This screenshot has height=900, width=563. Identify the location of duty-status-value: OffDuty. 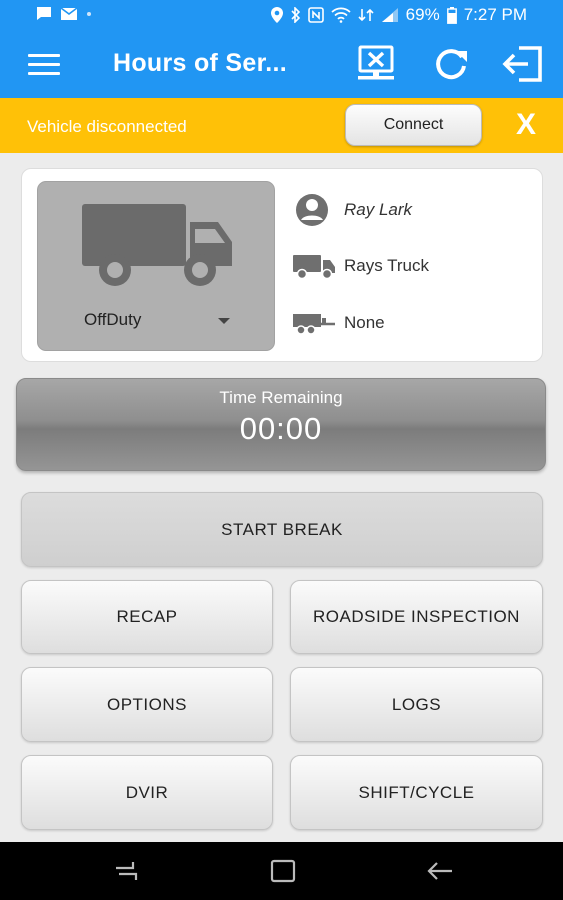
(113, 319).